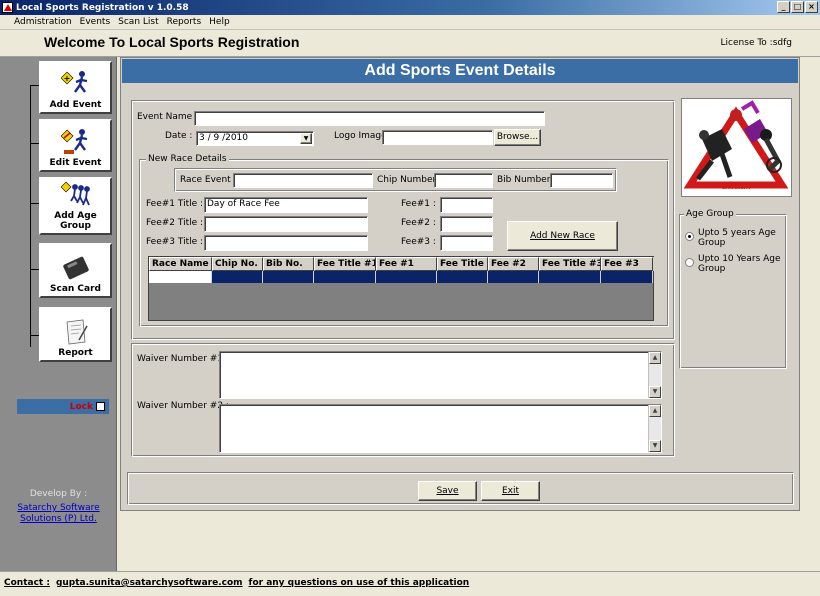 The height and width of the screenshot is (596, 820). I want to click on card-scanner-icon, so click(76, 268).